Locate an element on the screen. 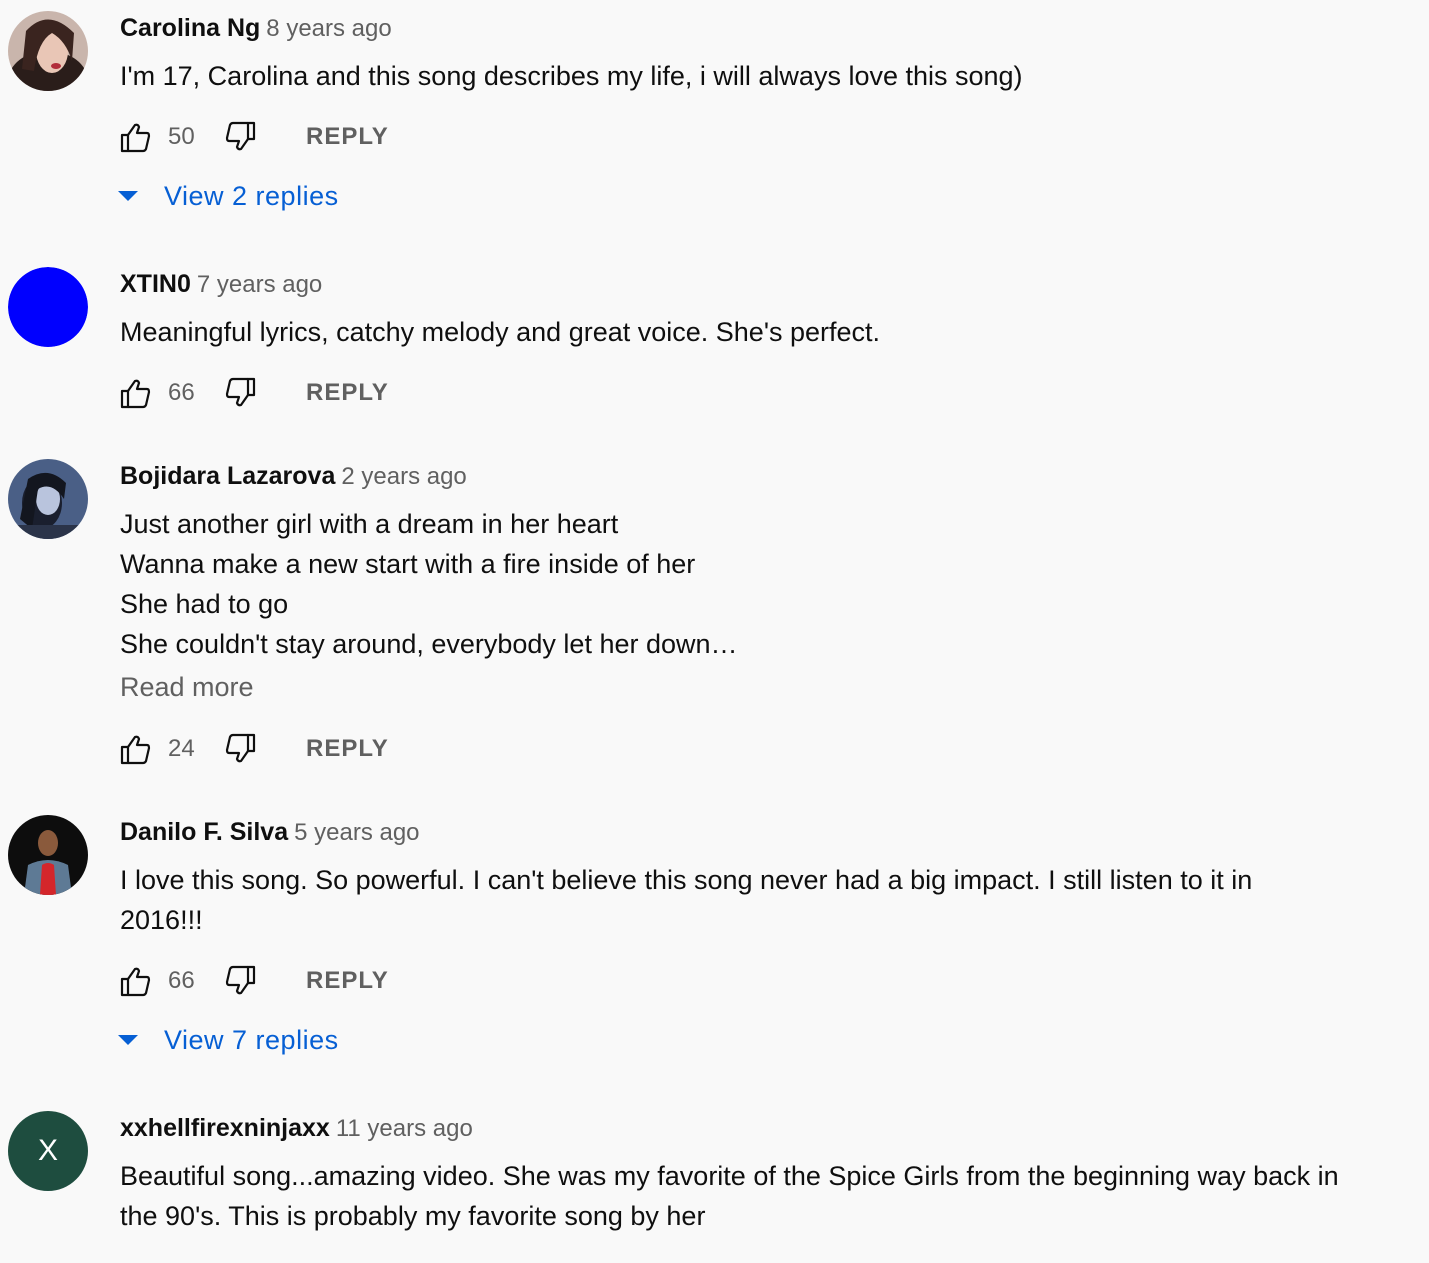 This screenshot has height=1263, width=1429. author-name: xxhellfirexninjaxx is located at coordinates (225, 1128).